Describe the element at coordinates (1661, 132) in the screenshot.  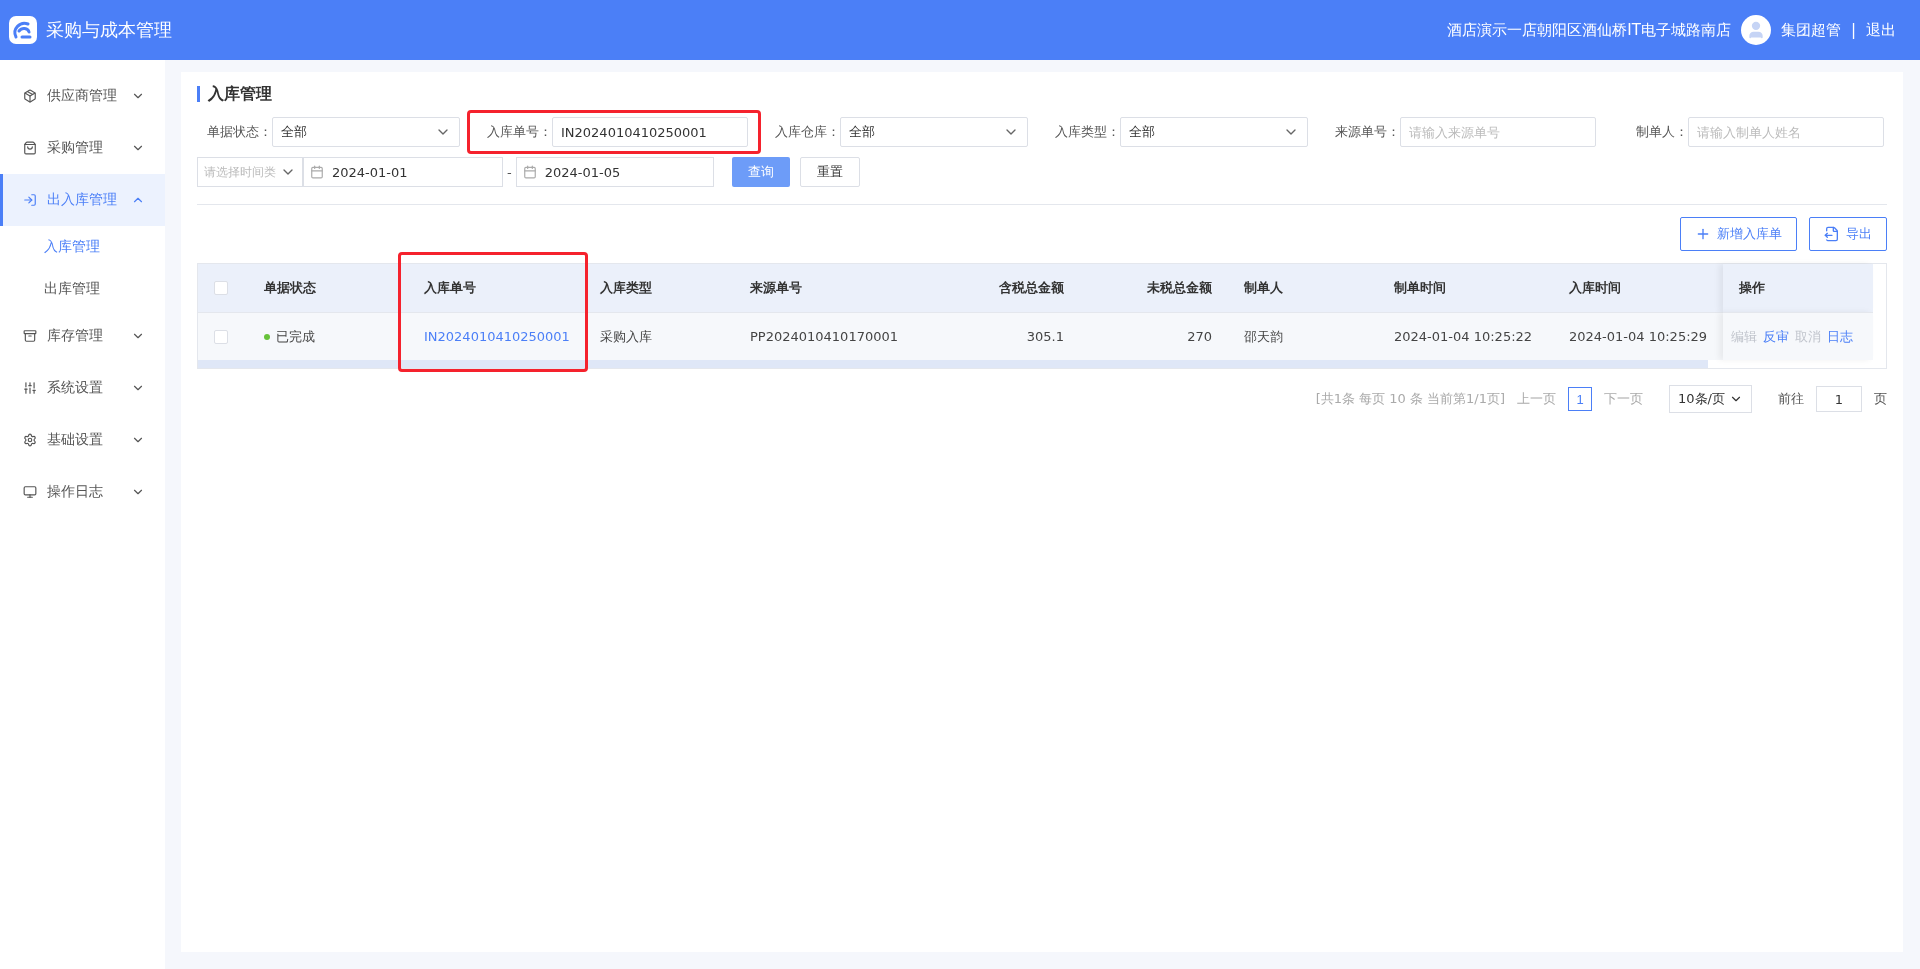
I see `filter-label: 制单人：` at that location.